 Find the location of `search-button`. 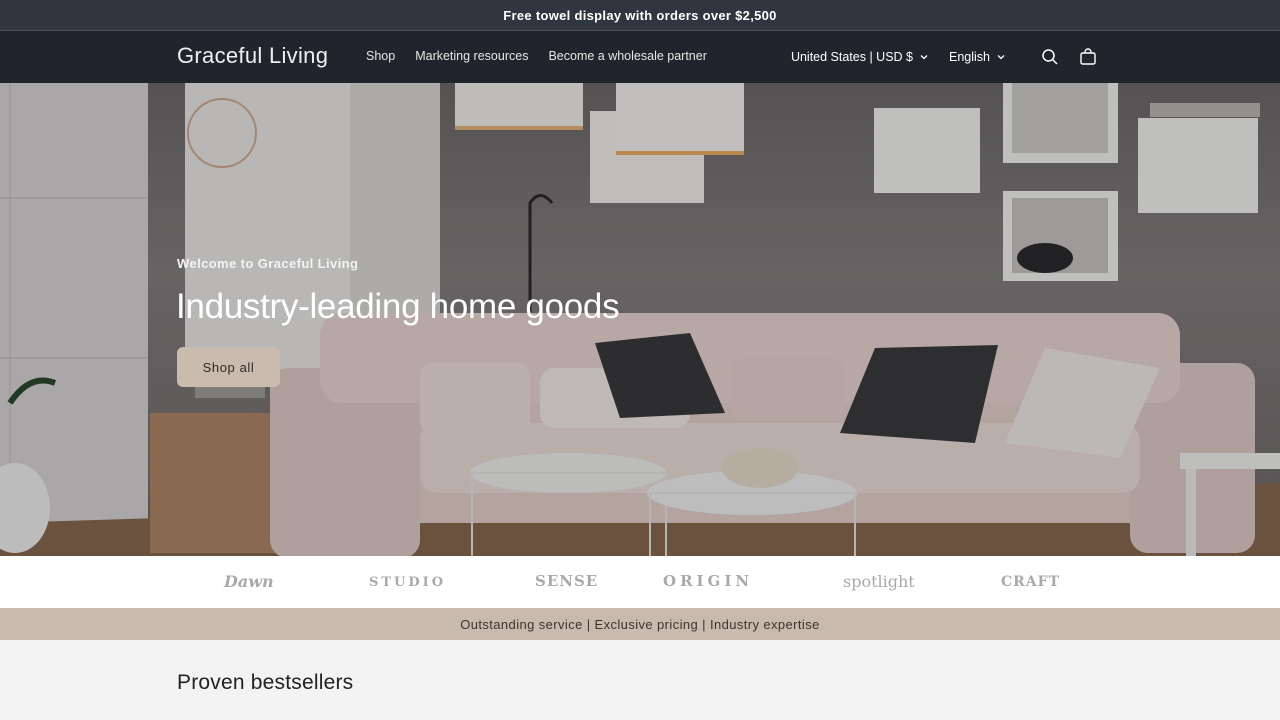

search-button is located at coordinates (1050, 57).